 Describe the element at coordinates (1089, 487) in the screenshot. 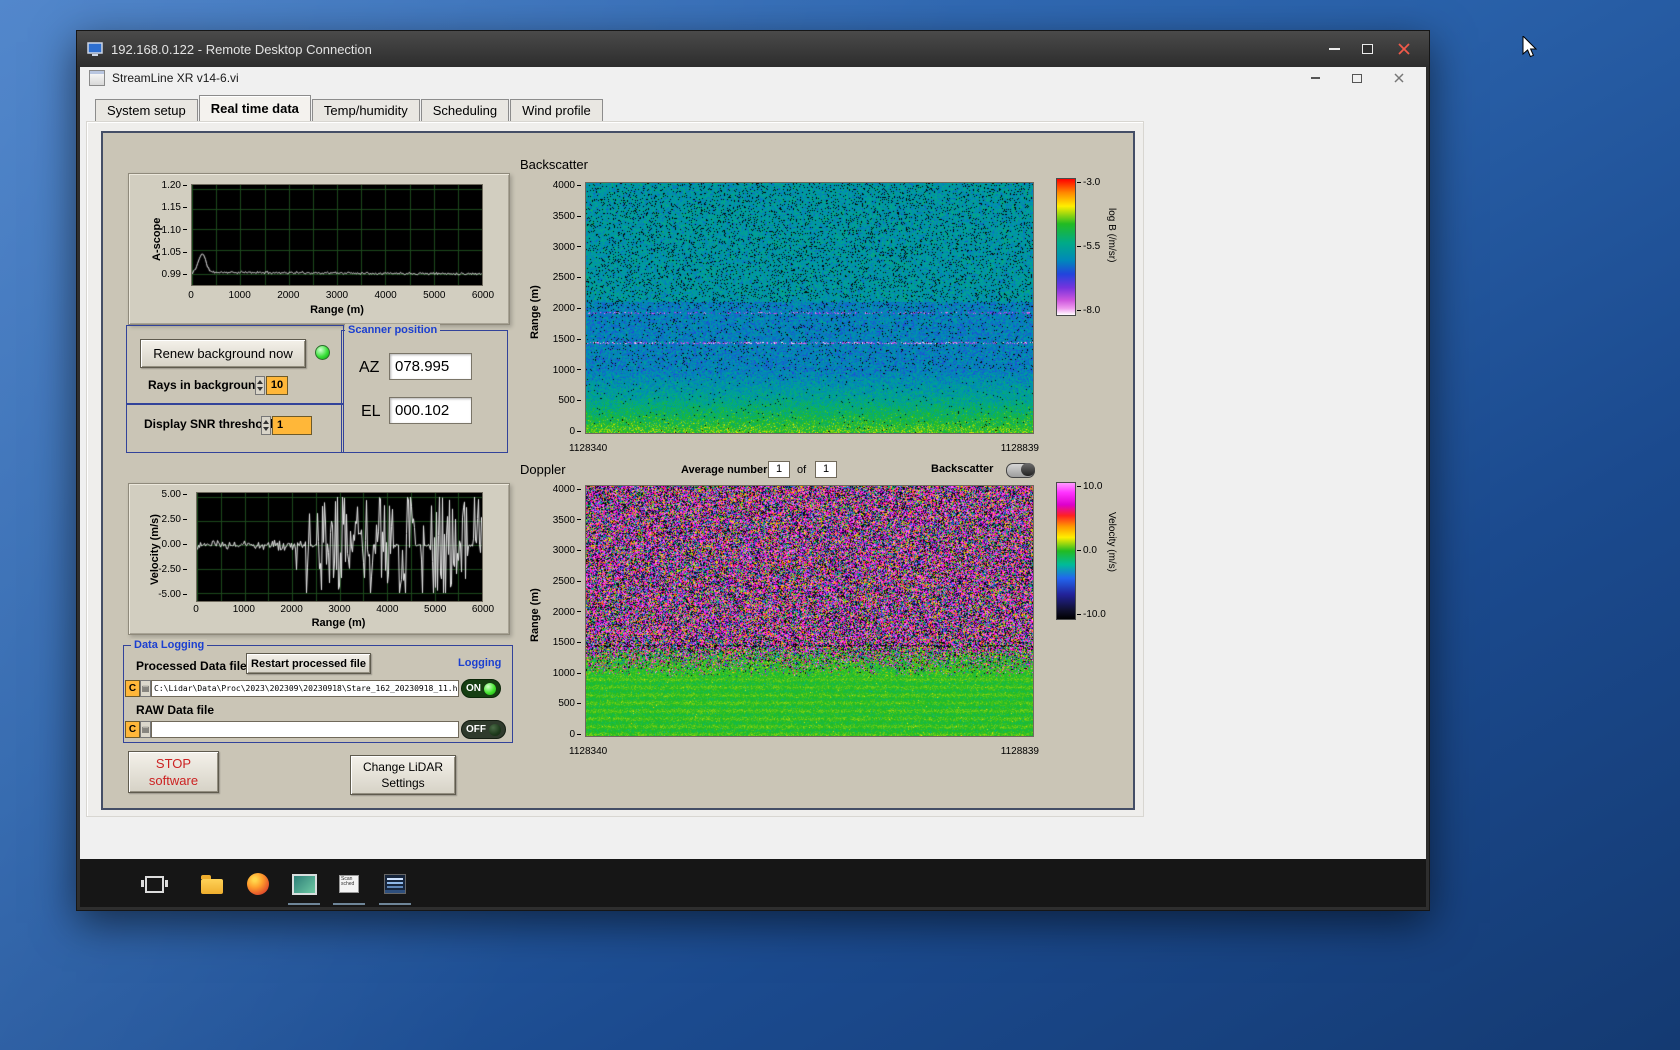

I see `tick-label: 10.0` at that location.